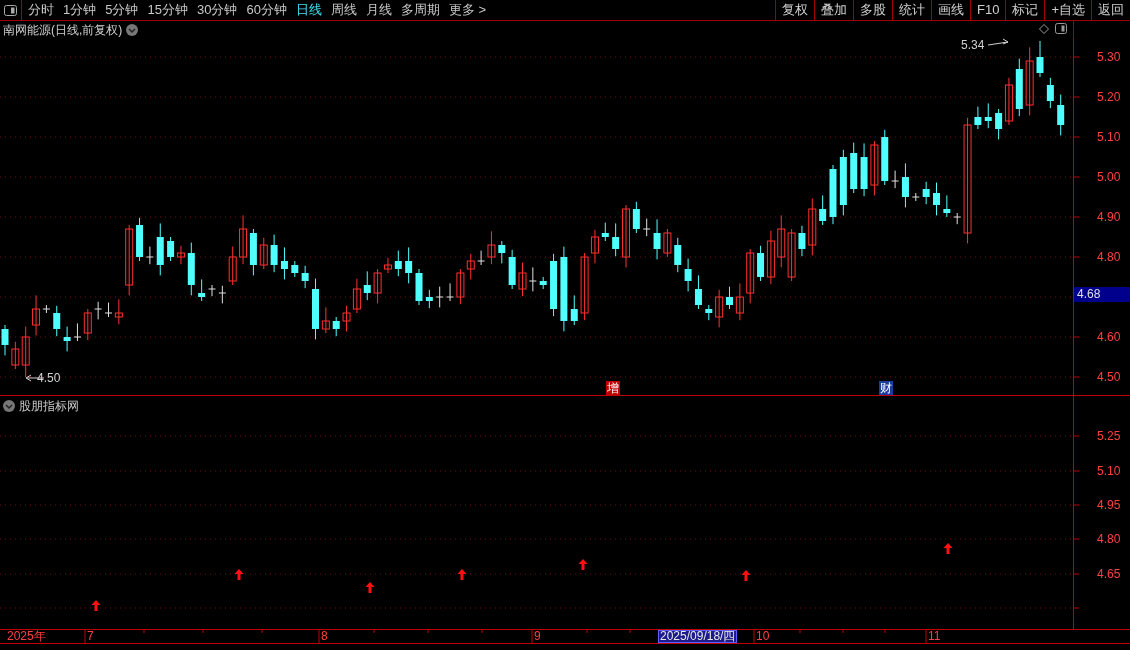  Describe the element at coordinates (49, 406) in the screenshot. I see `indicator-title: 股朋指标网` at that location.